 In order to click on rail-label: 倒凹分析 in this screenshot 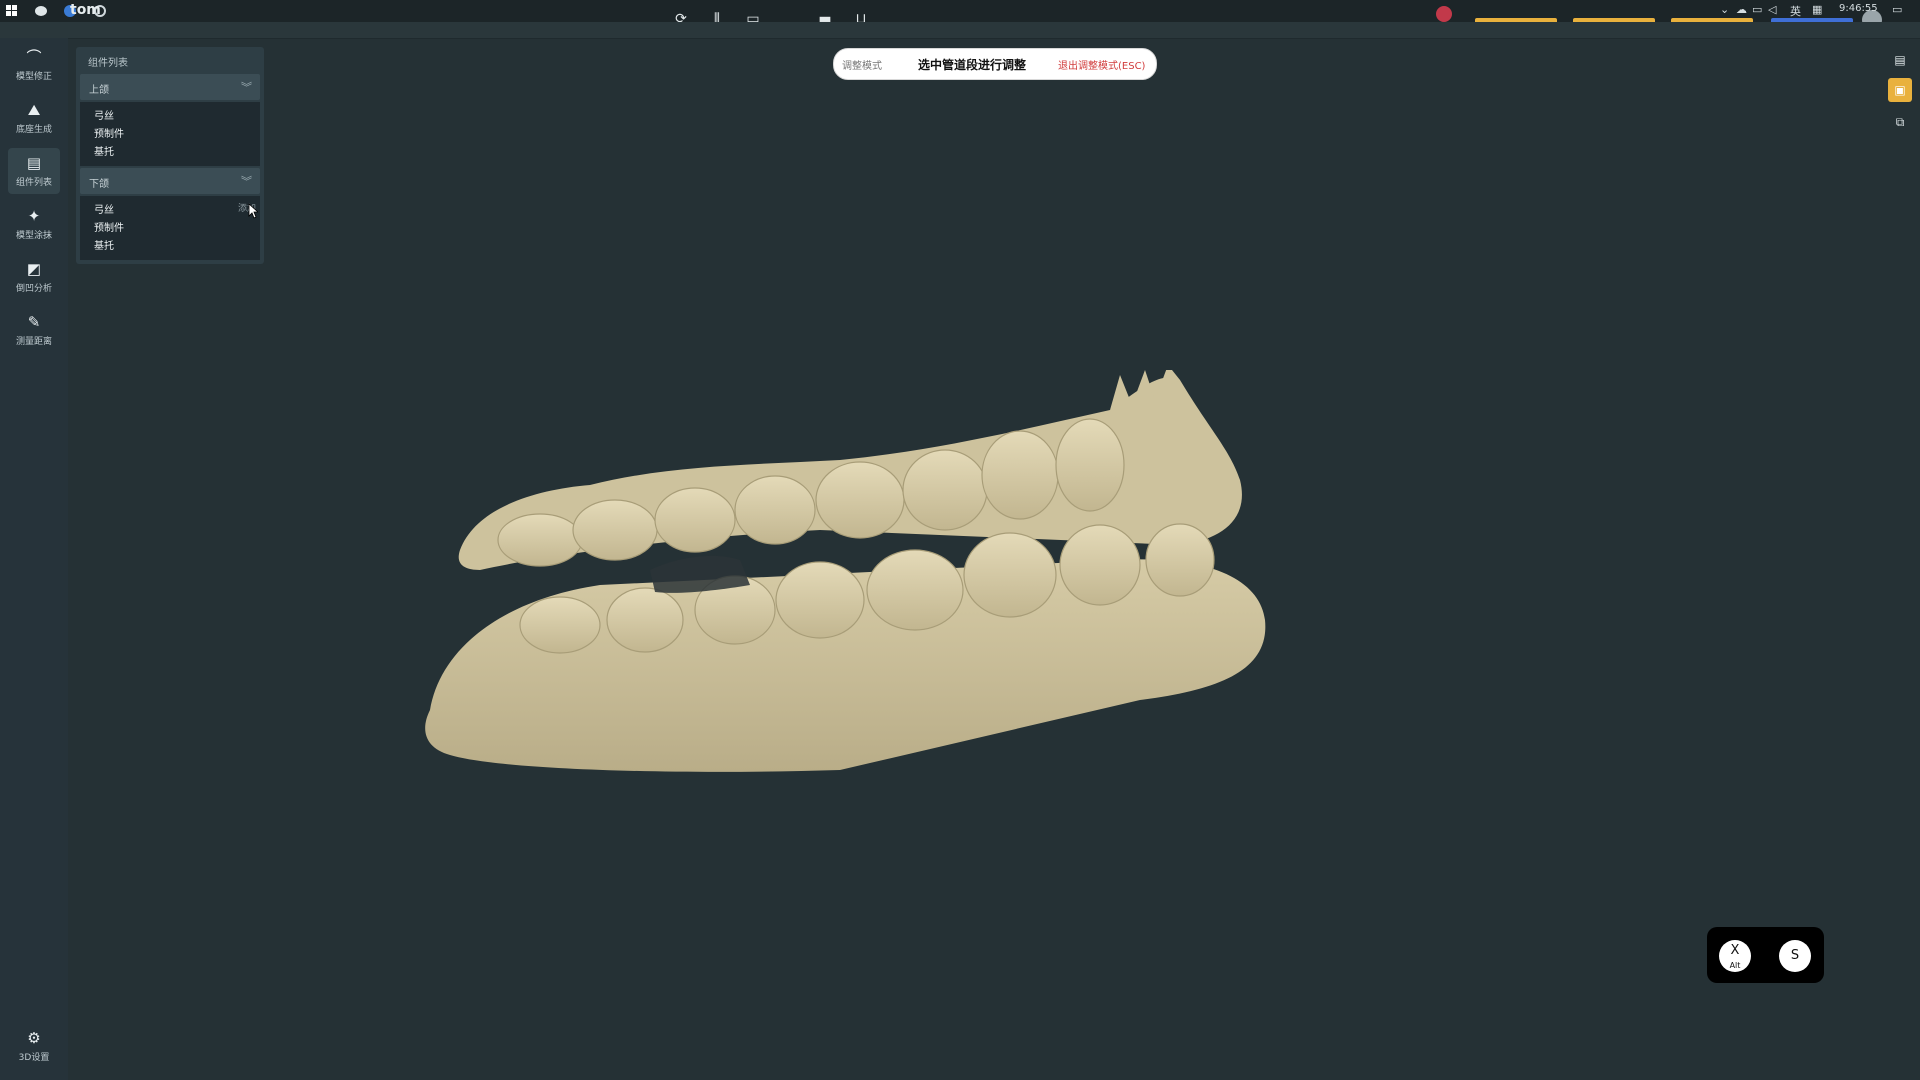, I will do `click(33, 288)`.